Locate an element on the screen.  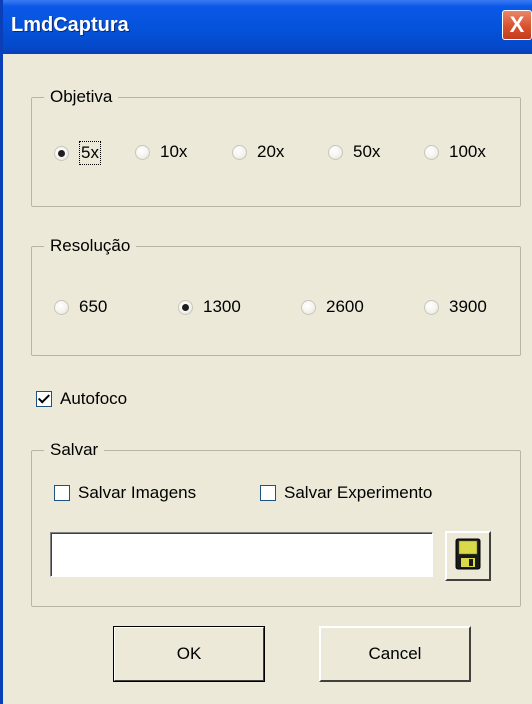
cancel-button-label: Cancel is located at coordinates (395, 653).